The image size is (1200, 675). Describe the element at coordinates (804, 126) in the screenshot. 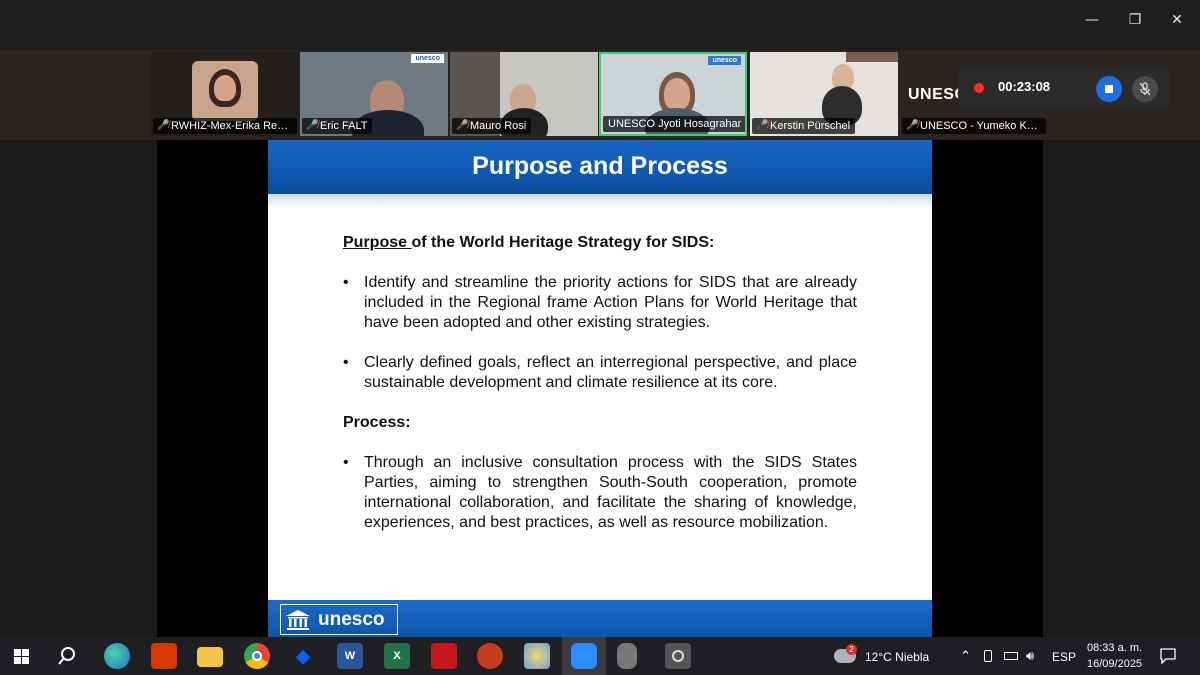

I see `participant-name-label: 🎤̸ Kerstin Pürschel` at that location.